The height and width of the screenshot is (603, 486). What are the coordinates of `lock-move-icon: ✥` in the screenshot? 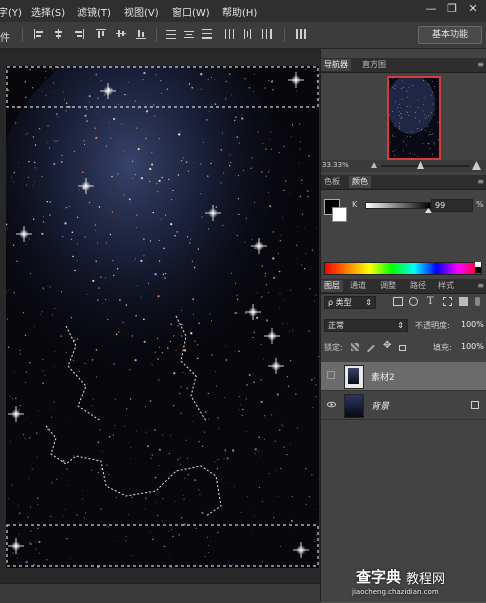 It's located at (387, 345).